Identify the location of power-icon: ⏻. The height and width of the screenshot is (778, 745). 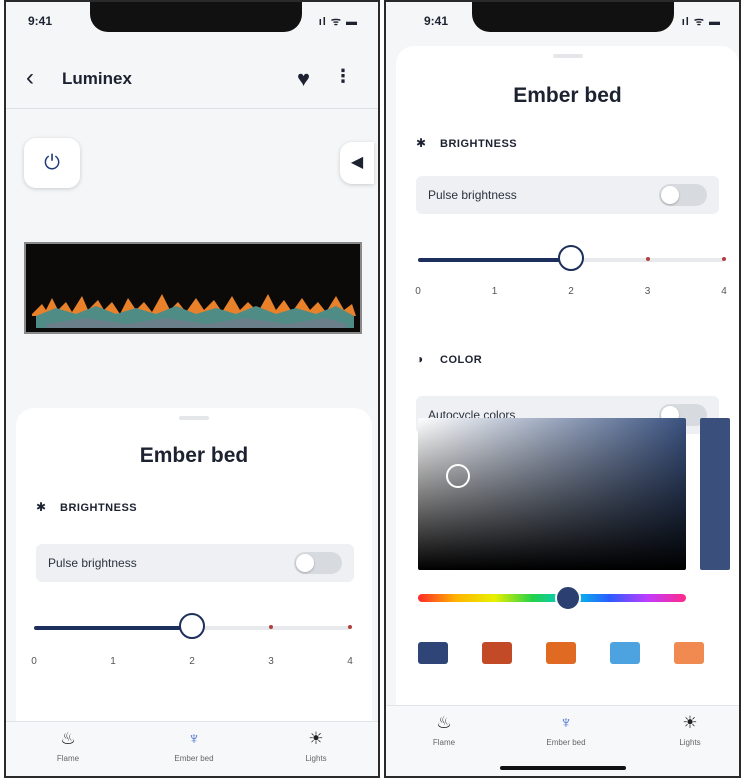
(52, 163).